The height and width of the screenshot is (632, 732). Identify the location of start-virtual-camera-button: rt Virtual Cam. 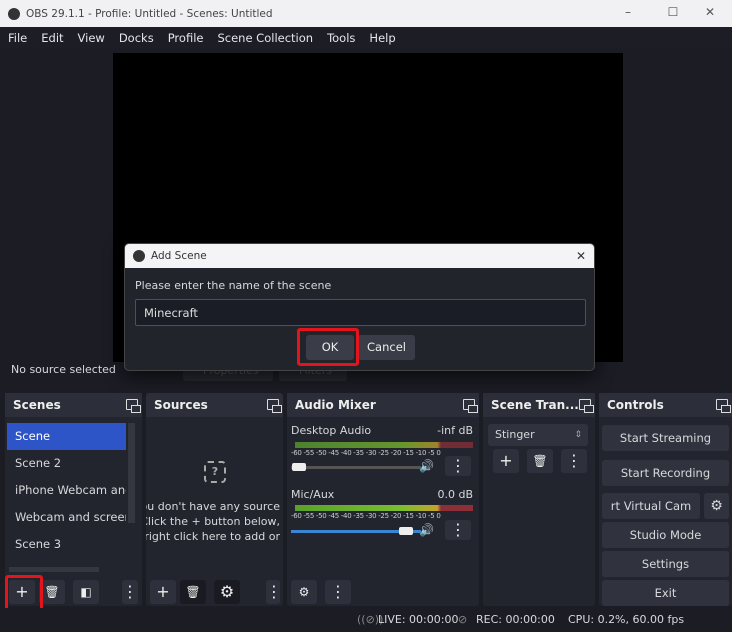
(651, 506).